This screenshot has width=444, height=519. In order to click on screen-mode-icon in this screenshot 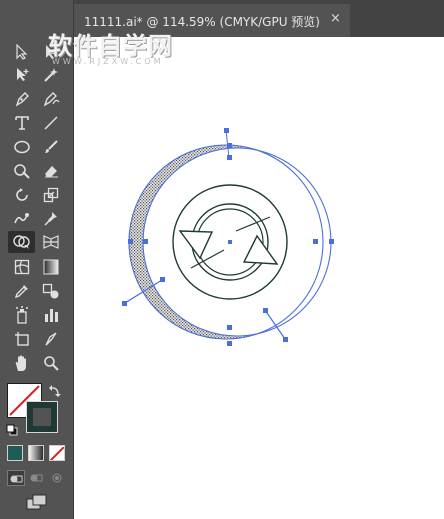, I will do `click(37, 502)`.